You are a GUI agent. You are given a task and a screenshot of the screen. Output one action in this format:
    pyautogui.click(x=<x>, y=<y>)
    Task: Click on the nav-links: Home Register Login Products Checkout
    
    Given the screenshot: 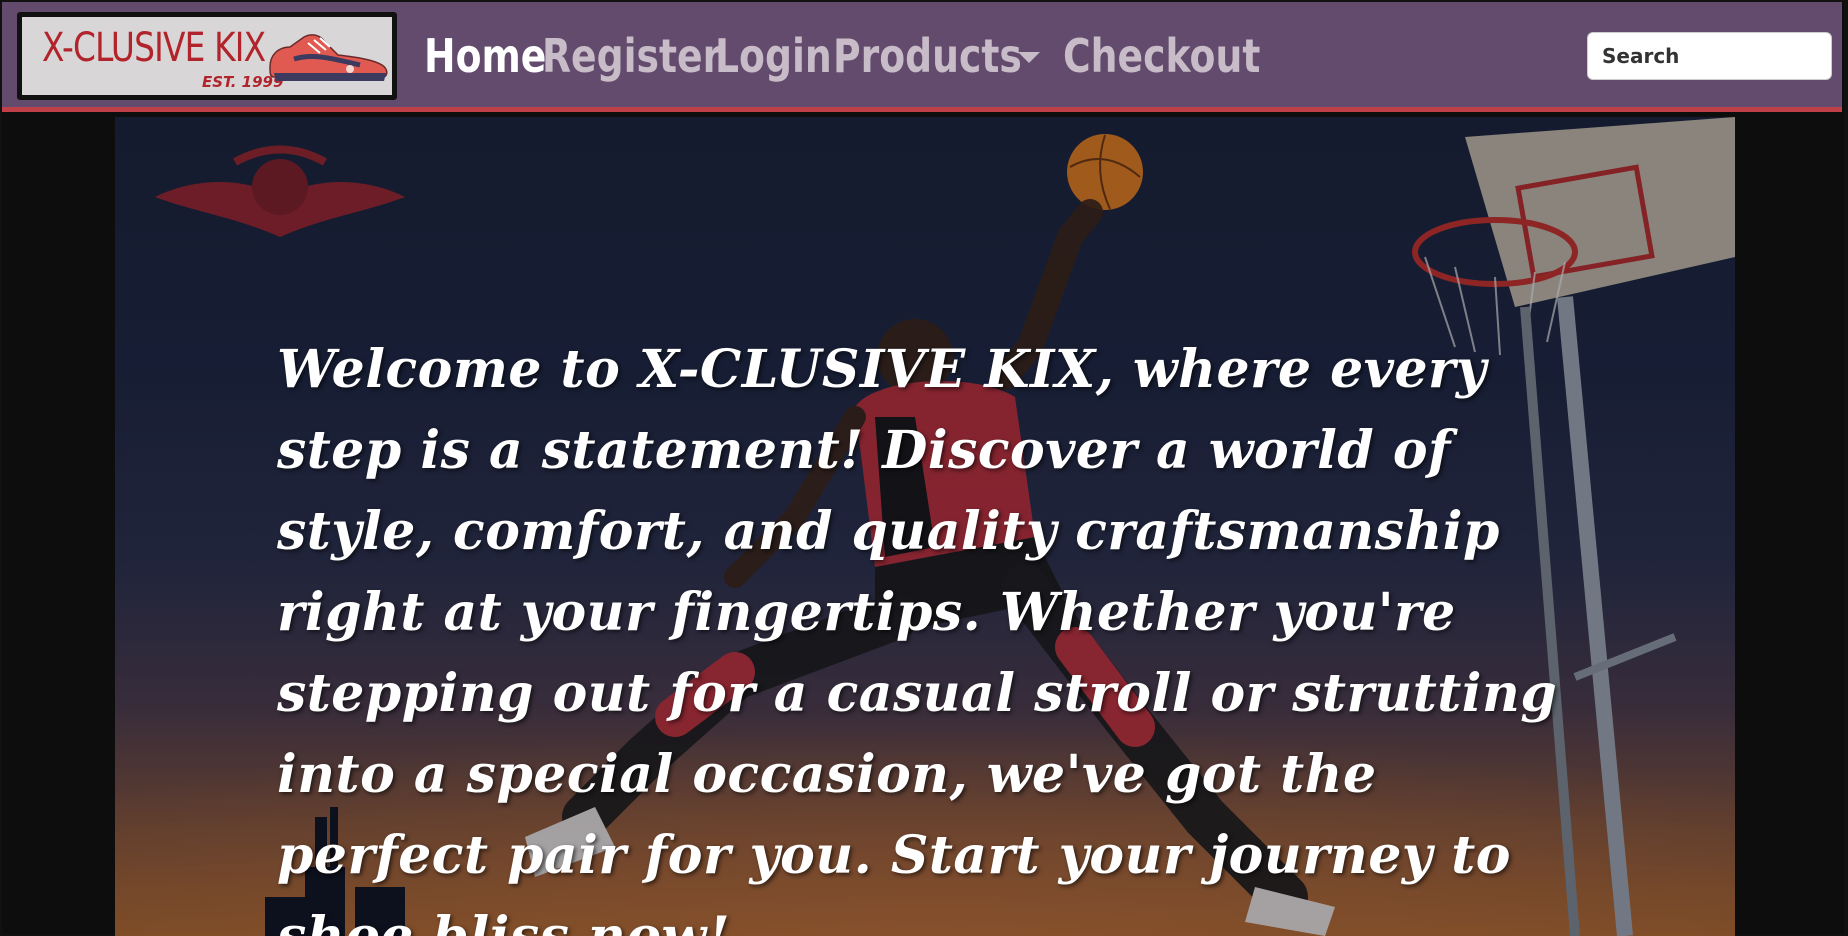 What is the action you would take?
    pyautogui.click(x=864, y=56)
    